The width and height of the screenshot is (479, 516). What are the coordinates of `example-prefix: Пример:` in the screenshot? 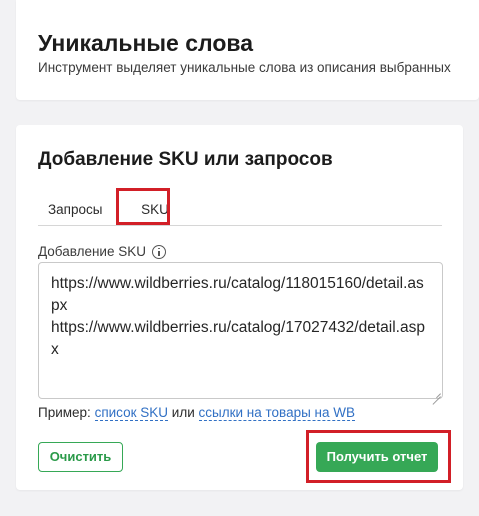 It's located at (64, 412).